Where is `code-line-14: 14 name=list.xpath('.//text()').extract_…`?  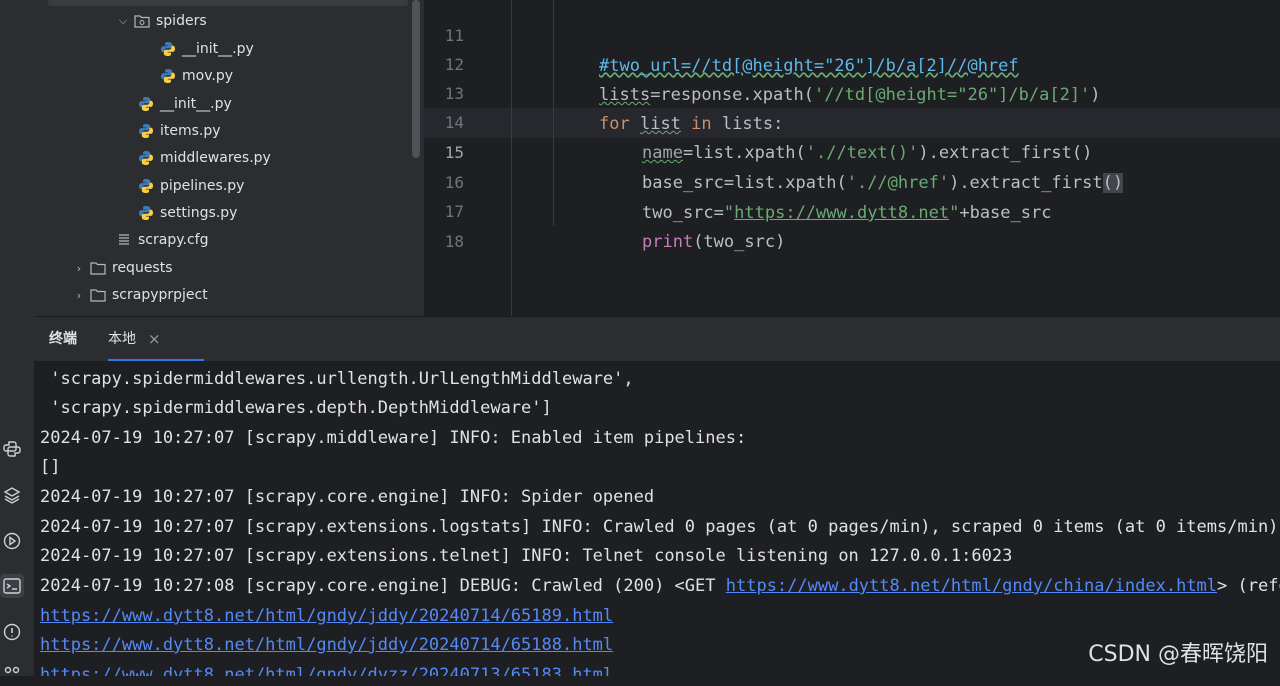 code-line-14: 14 name=list.xpath('.//text()').extract_… is located at coordinates (758, 120).